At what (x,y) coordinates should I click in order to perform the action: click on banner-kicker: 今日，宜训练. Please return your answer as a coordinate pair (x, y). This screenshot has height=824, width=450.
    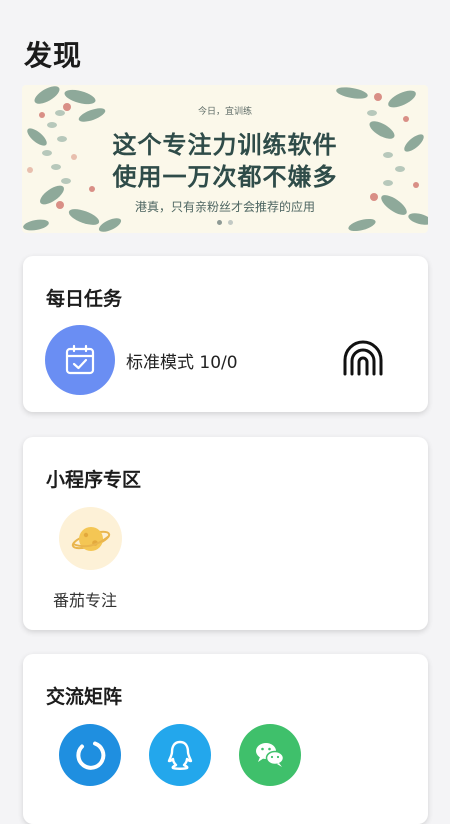
    Looking at the image, I should click on (224, 112).